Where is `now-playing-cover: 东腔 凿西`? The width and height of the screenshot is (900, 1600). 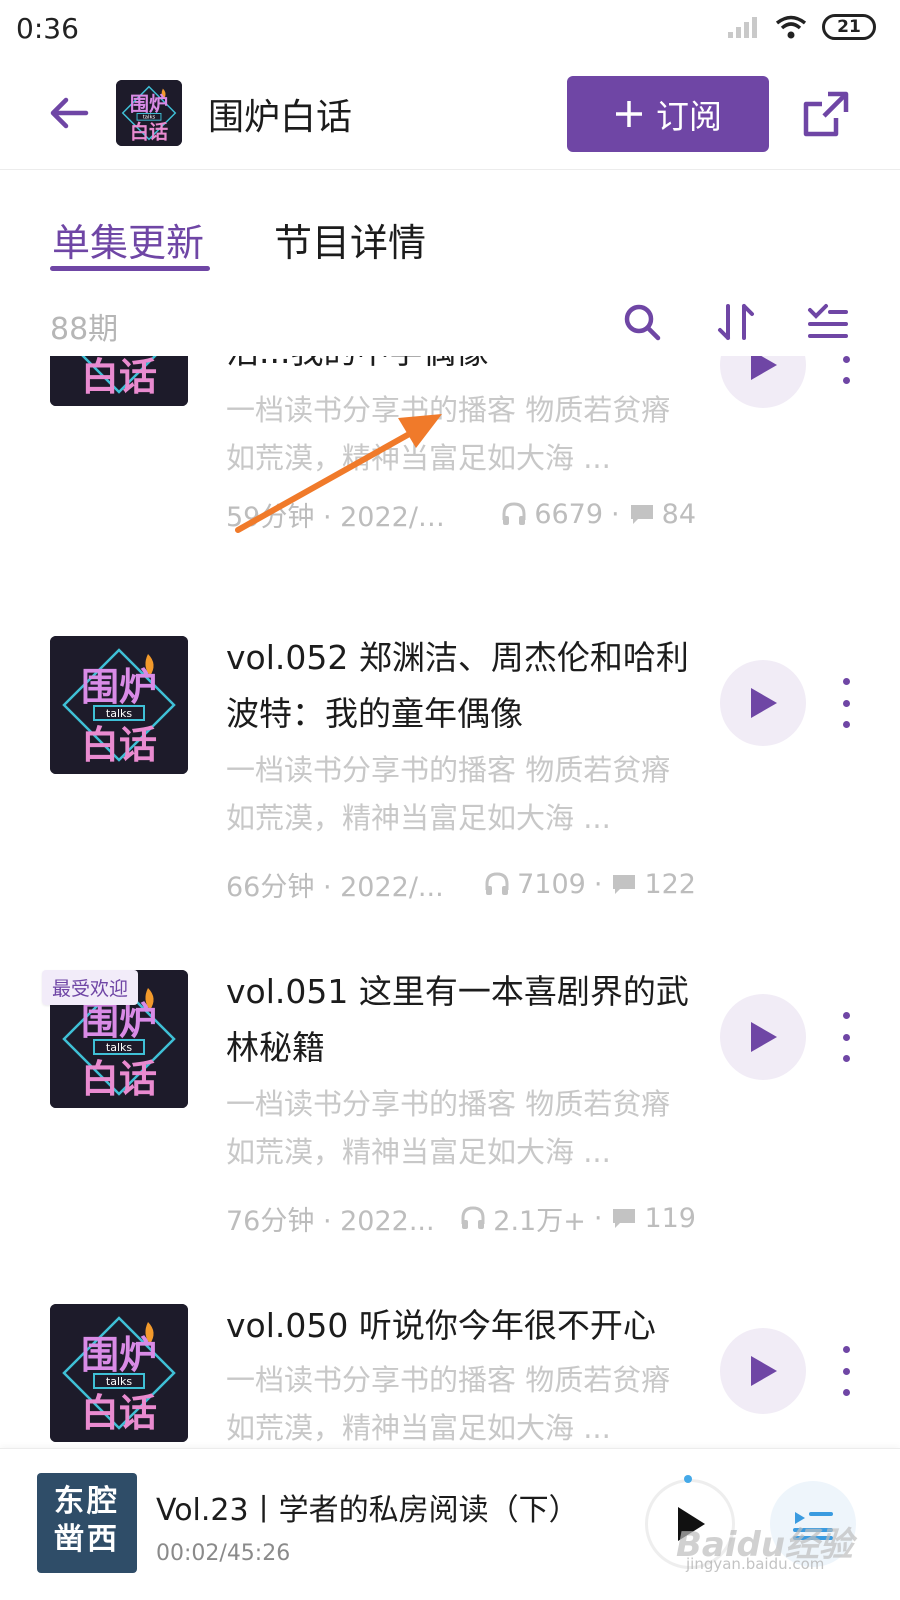
now-playing-cover: 东腔 凿西 is located at coordinates (87, 1523).